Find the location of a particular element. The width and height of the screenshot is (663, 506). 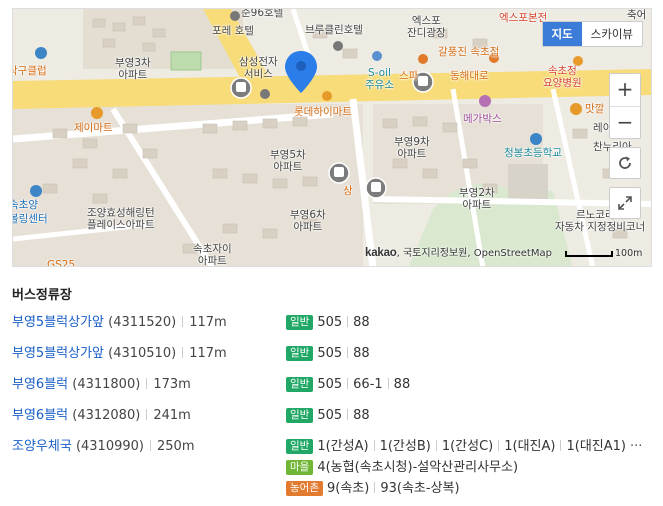

reset-view-button is located at coordinates (625, 163).